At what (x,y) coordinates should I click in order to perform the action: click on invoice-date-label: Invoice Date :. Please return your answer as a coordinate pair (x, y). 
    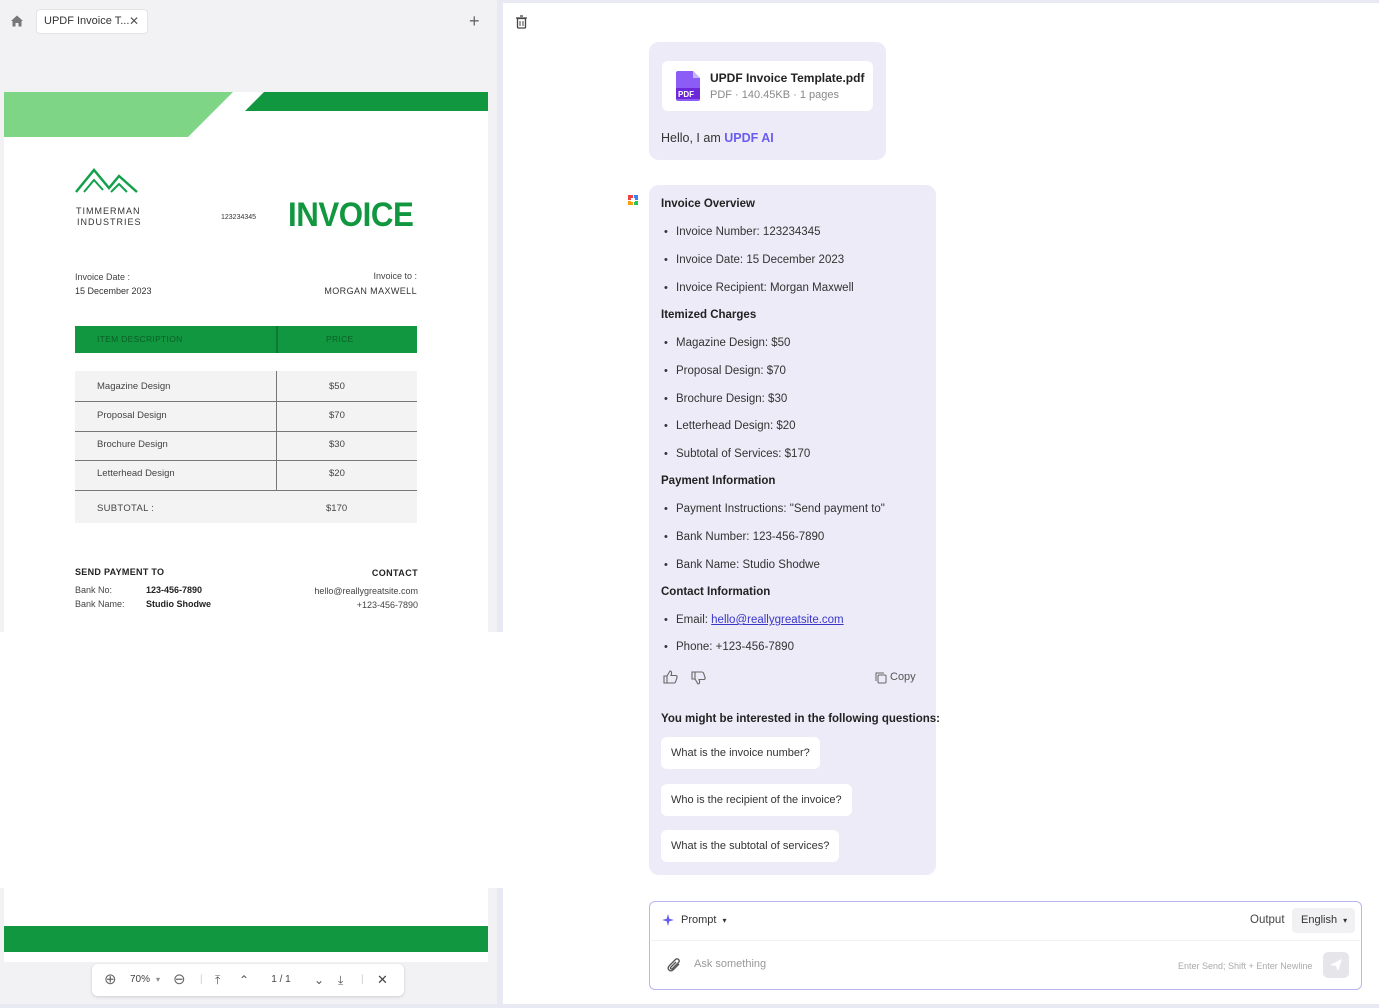
    Looking at the image, I should click on (103, 277).